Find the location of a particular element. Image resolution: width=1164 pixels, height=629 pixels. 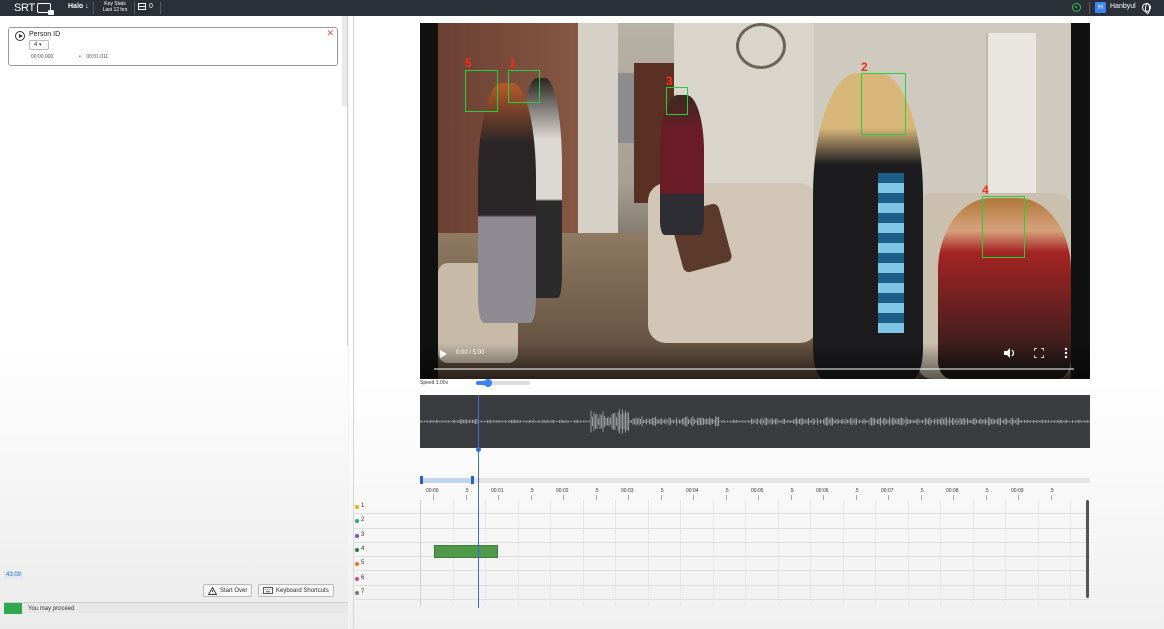

volume-icon is located at coordinates (1010, 353).